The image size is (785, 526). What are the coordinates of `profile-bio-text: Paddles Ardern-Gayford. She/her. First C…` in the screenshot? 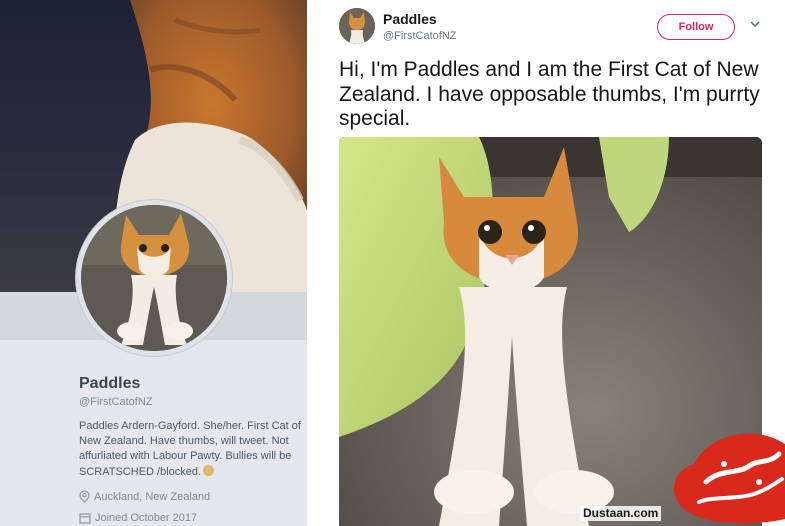 It's located at (190, 449).